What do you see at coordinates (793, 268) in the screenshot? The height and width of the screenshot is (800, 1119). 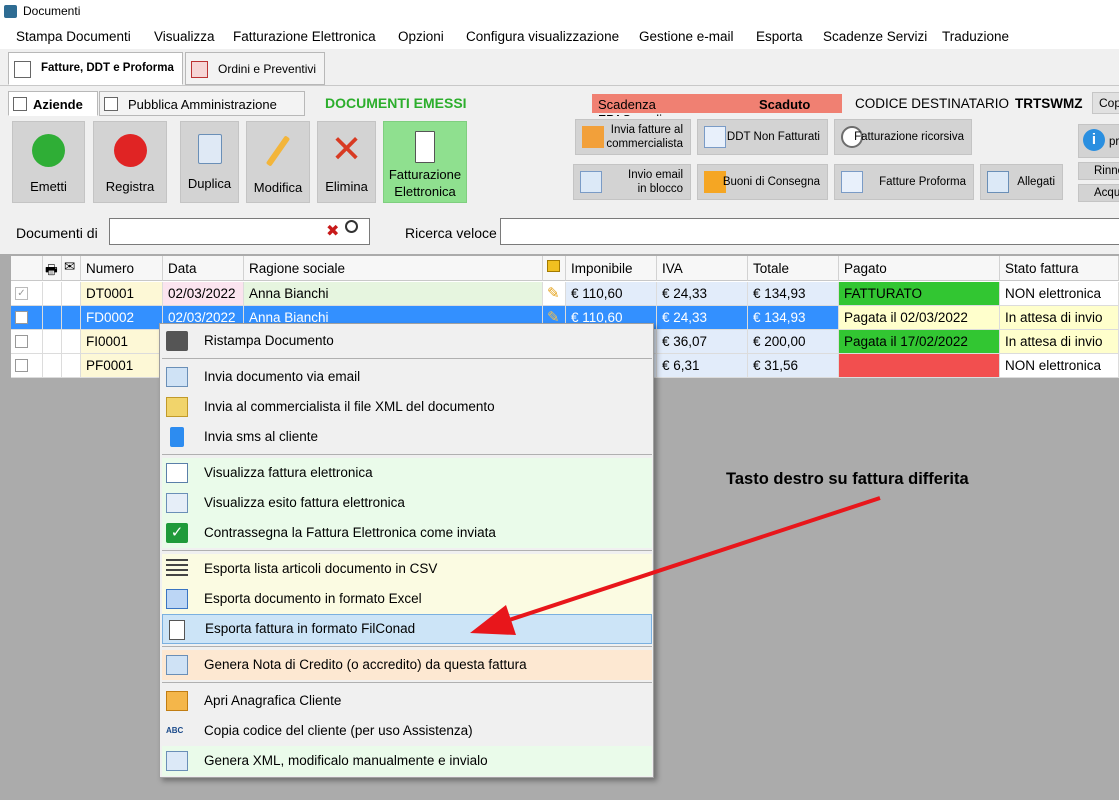 I see `col-header-totale: Totale` at bounding box center [793, 268].